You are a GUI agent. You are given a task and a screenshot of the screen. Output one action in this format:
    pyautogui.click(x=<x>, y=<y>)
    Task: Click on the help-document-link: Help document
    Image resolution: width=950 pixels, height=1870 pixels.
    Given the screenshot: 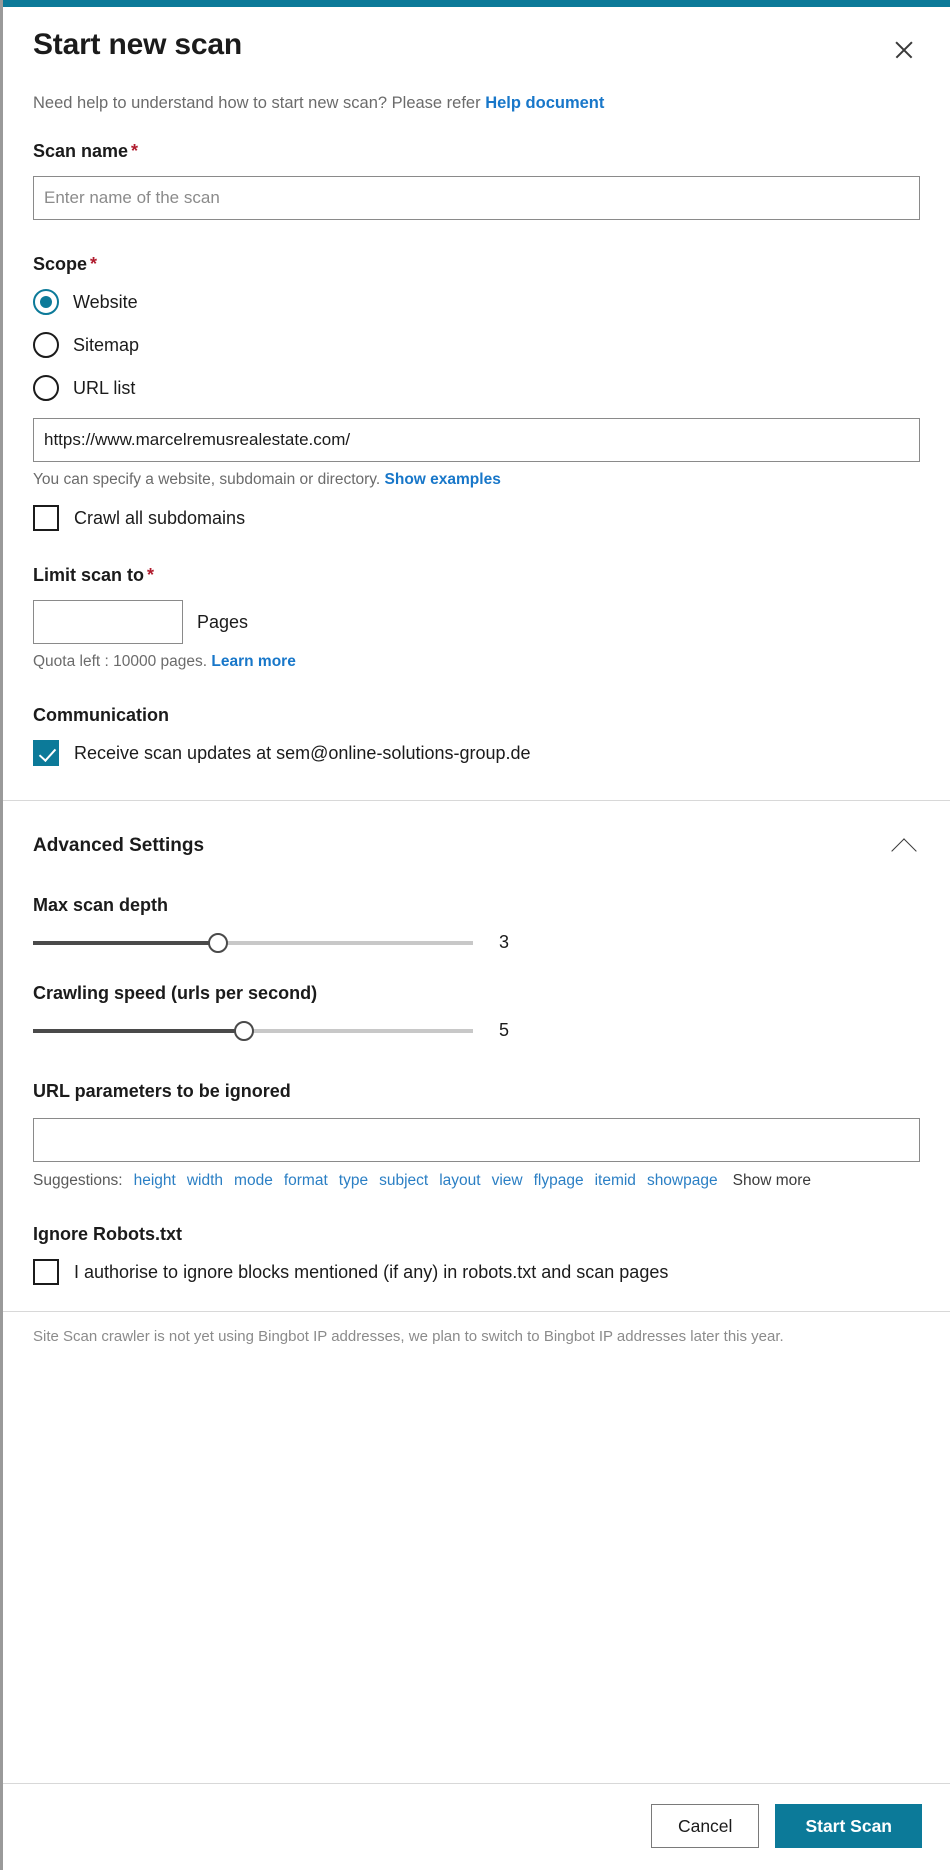 What is the action you would take?
    pyautogui.click(x=544, y=103)
    